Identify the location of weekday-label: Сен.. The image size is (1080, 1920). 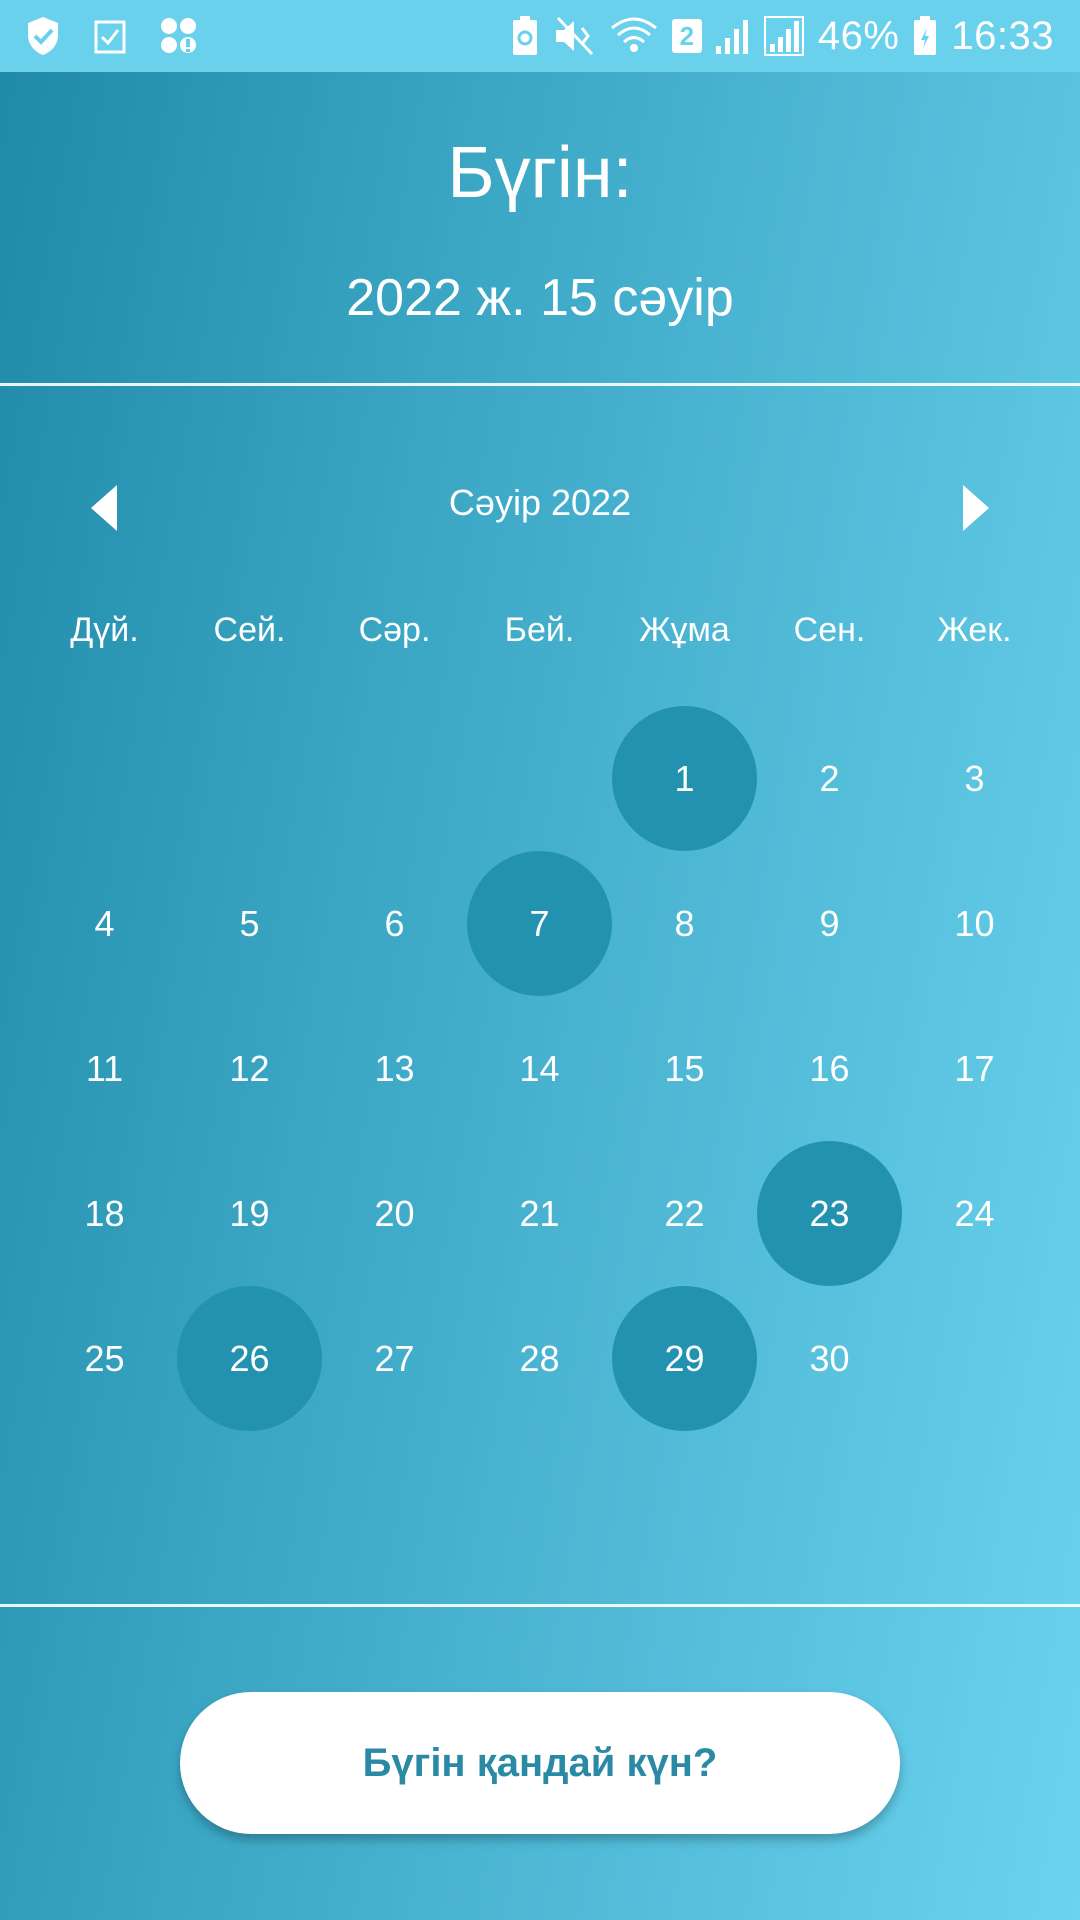
(829, 630).